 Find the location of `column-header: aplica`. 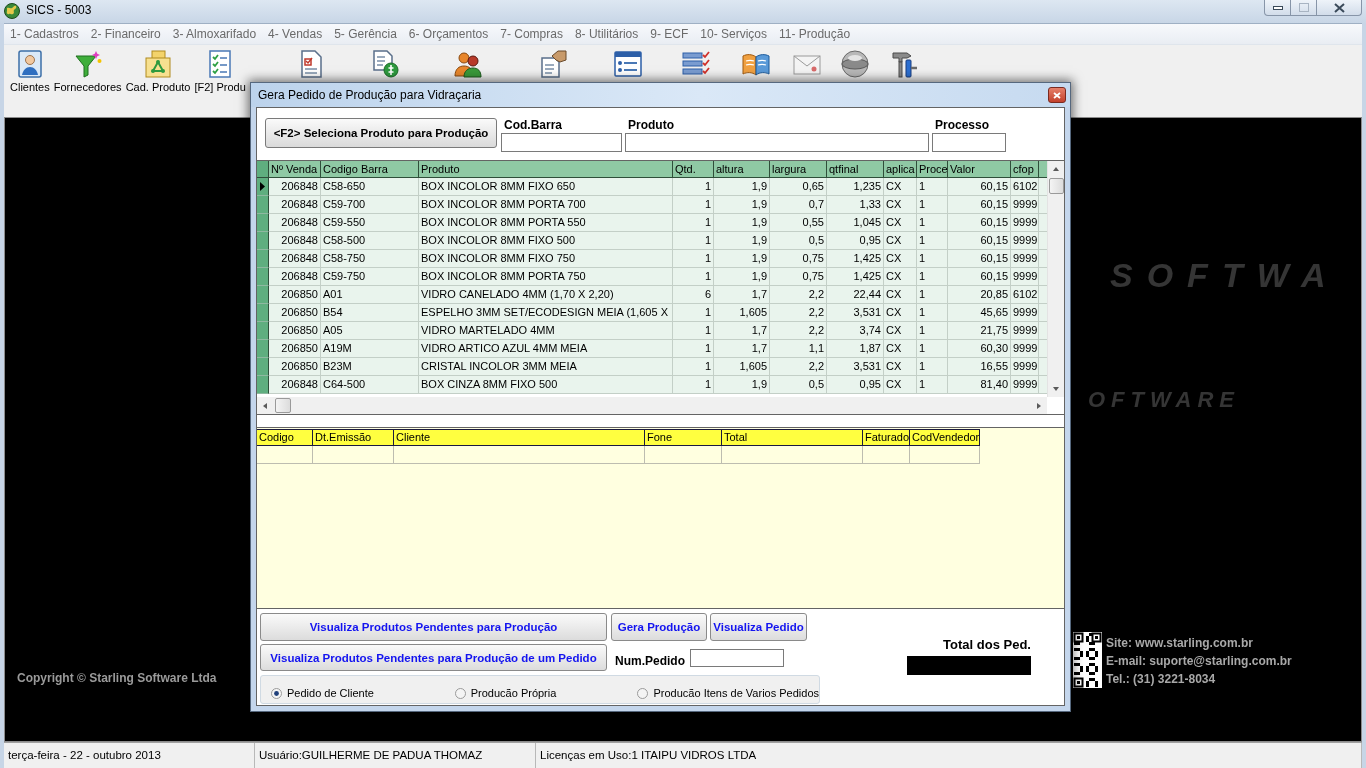

column-header: aplica is located at coordinates (900, 169).